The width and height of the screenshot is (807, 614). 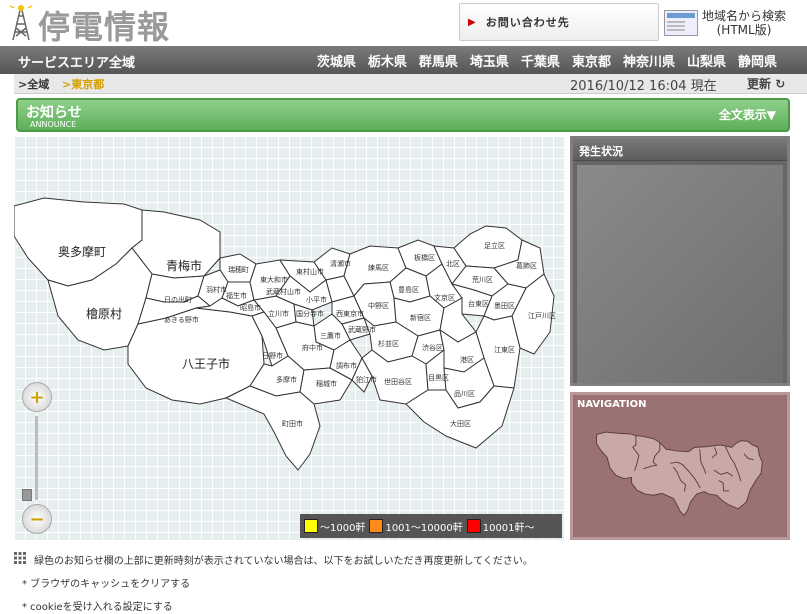 I want to click on pref-gunma: 群馬県, so click(x=438, y=60).